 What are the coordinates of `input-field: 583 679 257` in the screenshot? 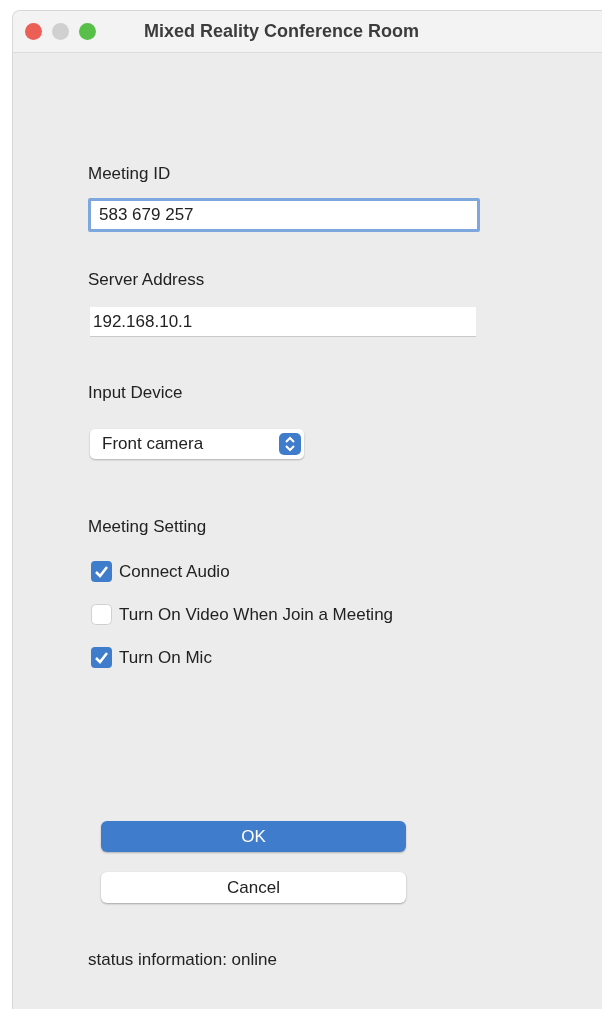 It's located at (284, 215).